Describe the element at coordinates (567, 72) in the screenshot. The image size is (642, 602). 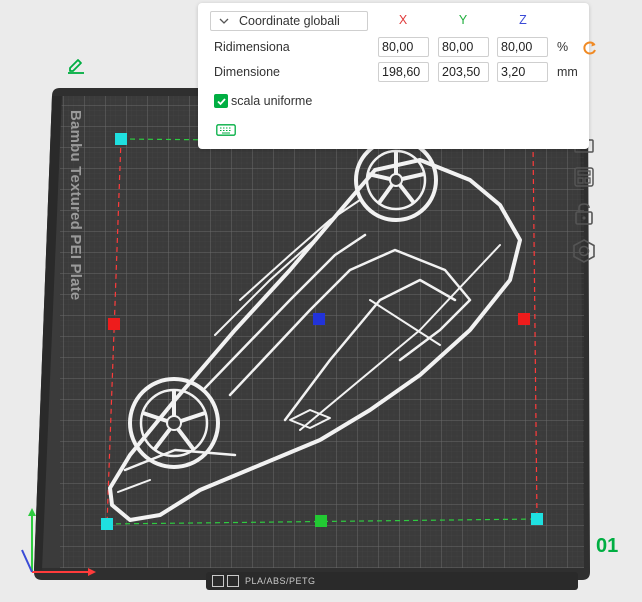
I see `size-unit: mm` at that location.